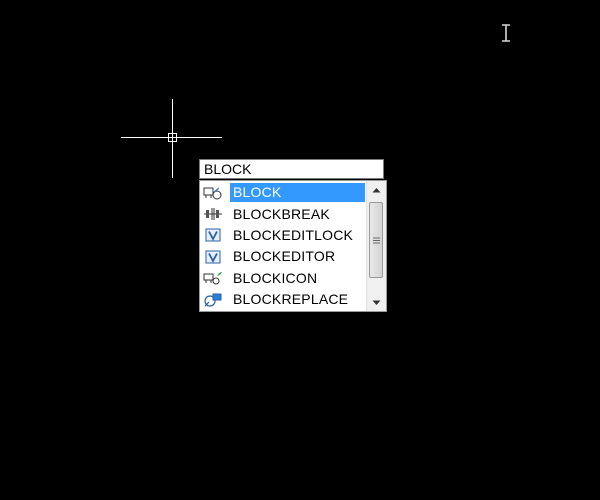 The width and height of the screenshot is (600, 500). Describe the element at coordinates (291, 169) in the screenshot. I see `command-input` at that location.